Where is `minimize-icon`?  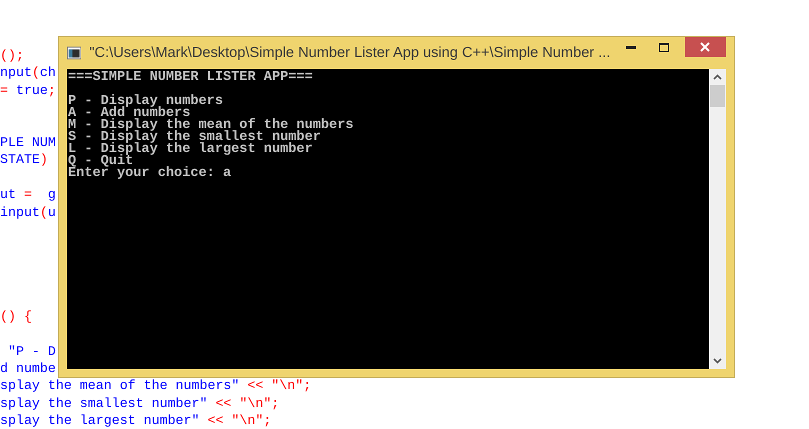 minimize-icon is located at coordinates (631, 47).